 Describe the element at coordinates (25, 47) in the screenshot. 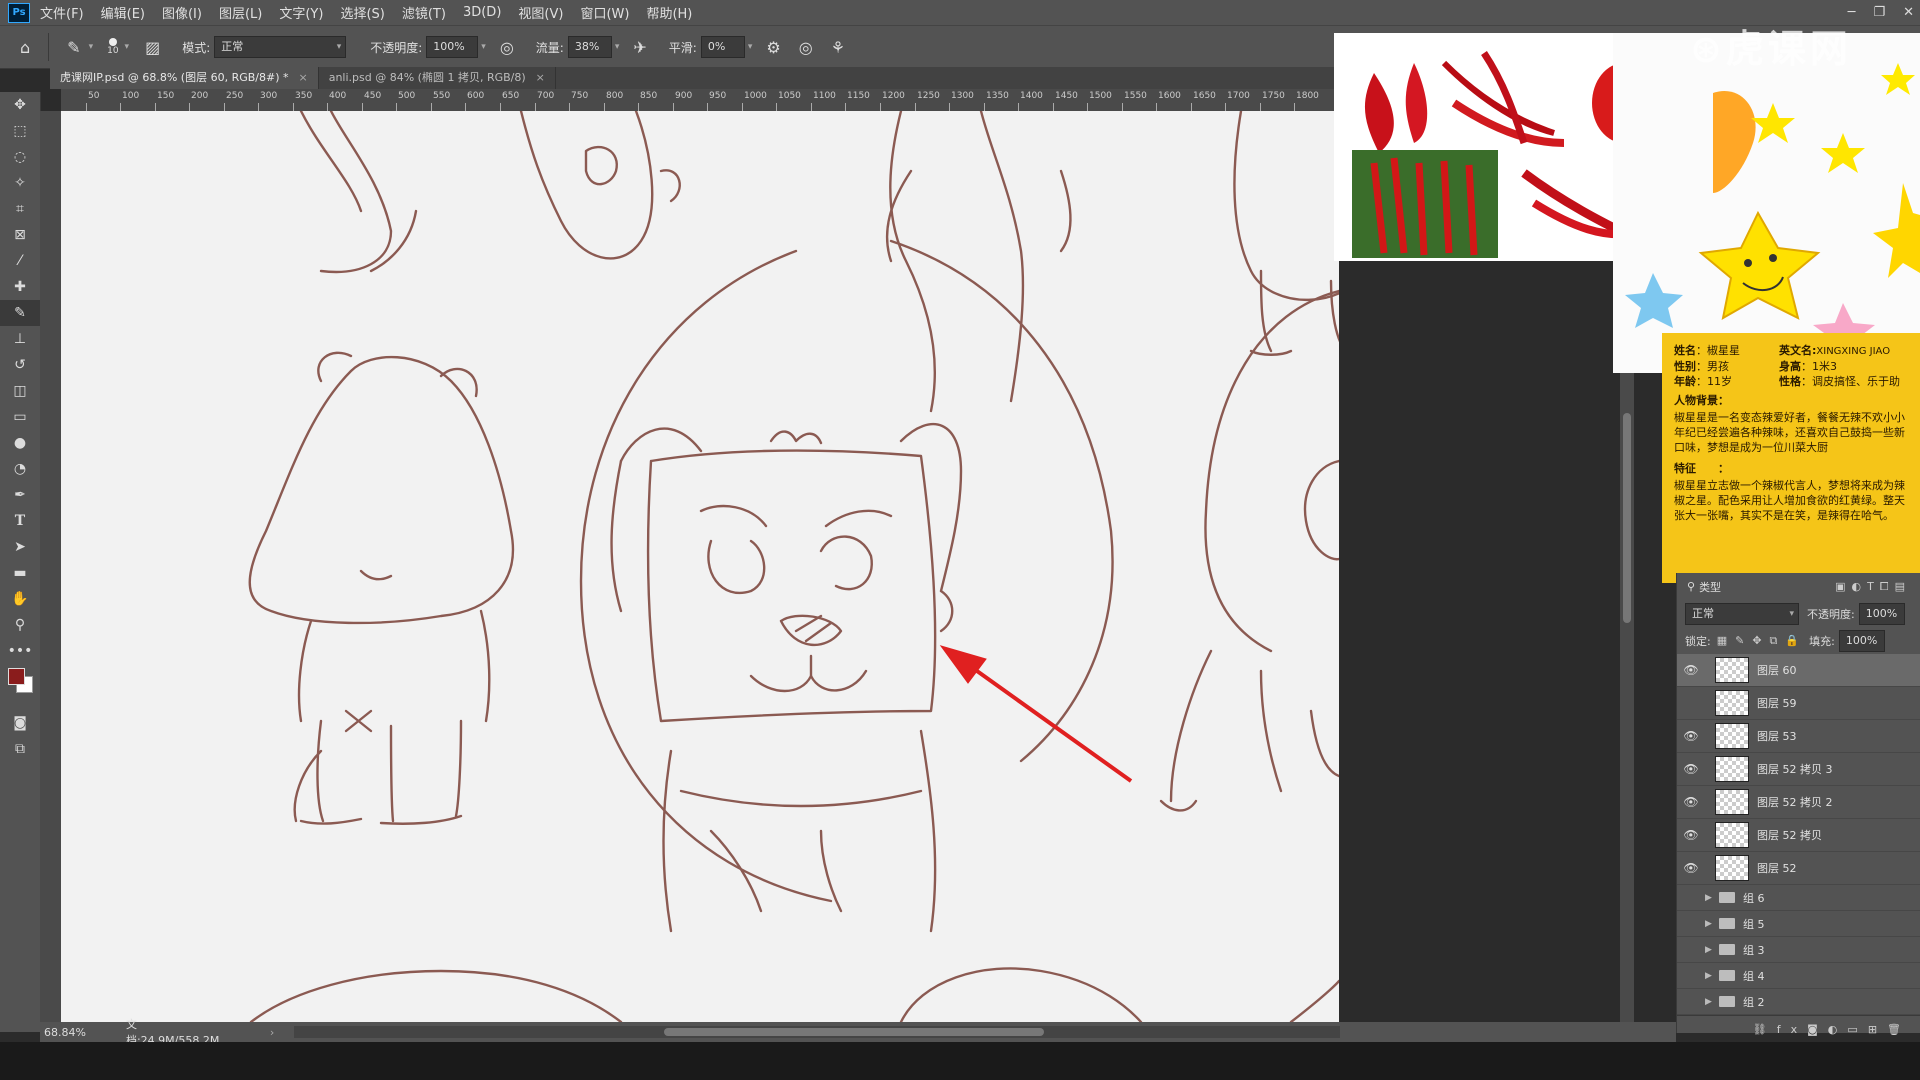

I see `home-icon: ⌂` at that location.